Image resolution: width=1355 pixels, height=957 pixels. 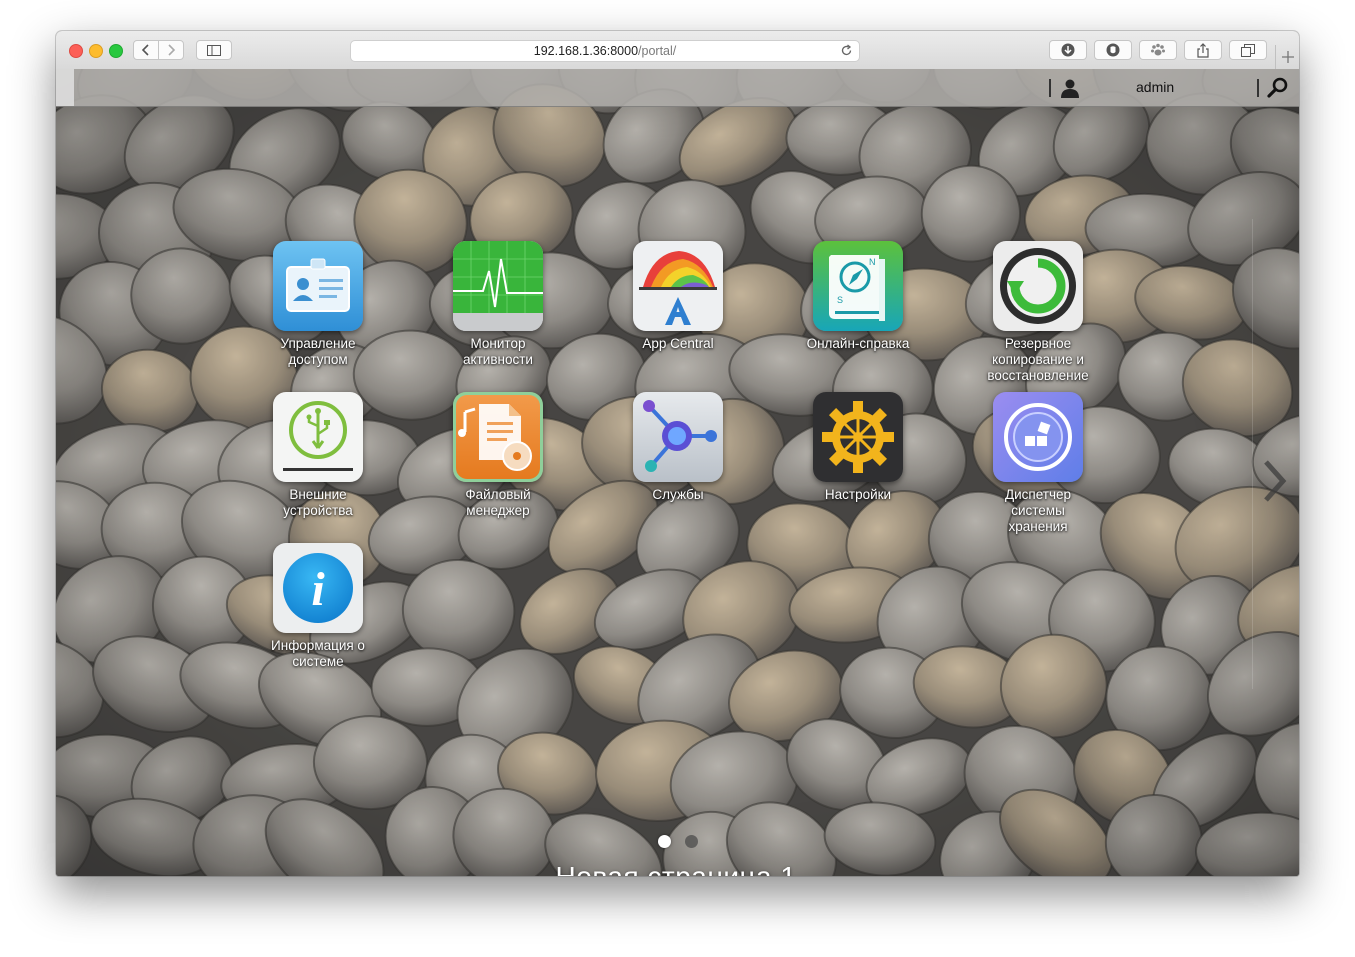 I want to click on app-central-icon, so click(x=678, y=286).